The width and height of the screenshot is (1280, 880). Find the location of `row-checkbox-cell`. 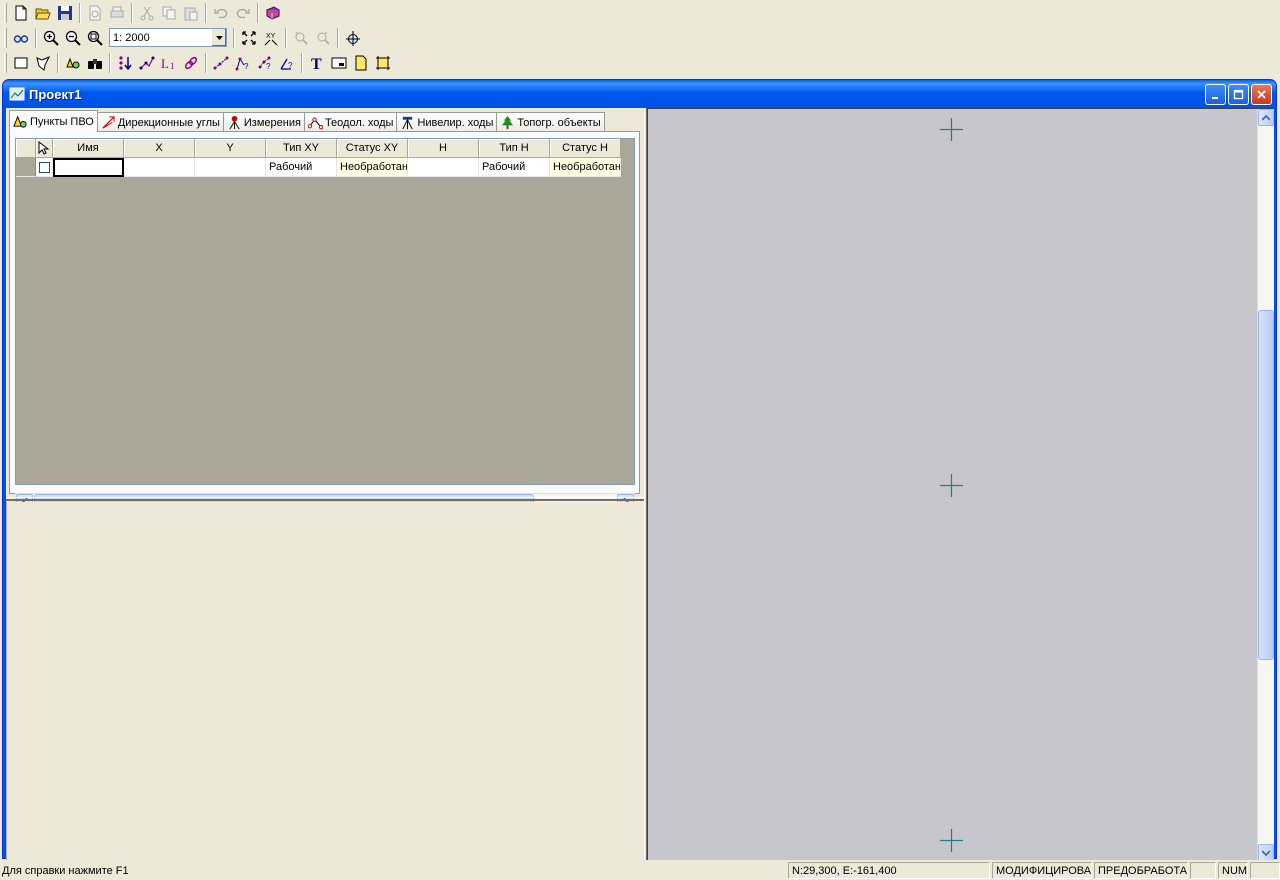

row-checkbox-cell is located at coordinates (44, 167).